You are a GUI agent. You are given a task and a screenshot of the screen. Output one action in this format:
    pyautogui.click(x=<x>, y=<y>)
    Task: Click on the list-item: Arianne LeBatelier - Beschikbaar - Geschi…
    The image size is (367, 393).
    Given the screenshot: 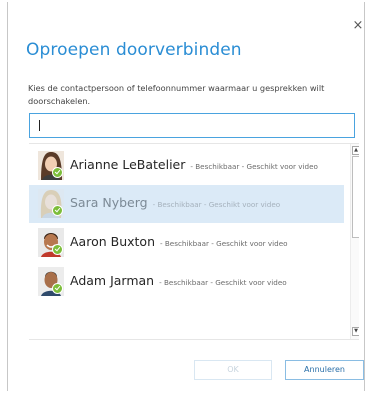 What is the action you would take?
    pyautogui.click(x=186, y=166)
    